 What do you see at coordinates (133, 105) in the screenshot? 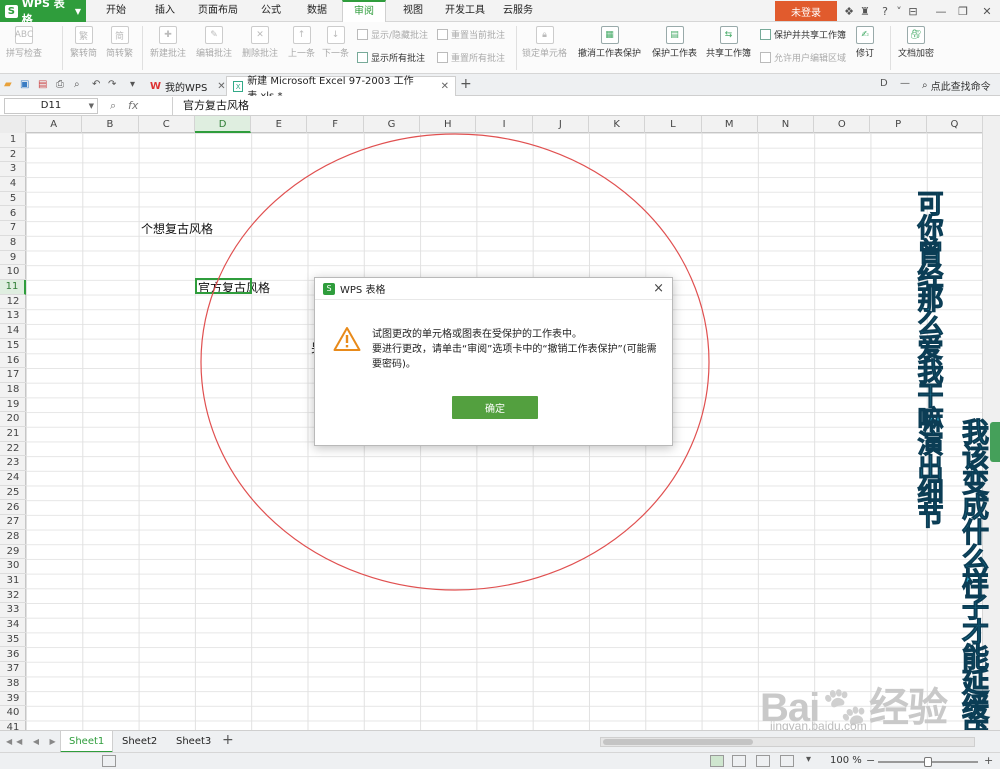
I see `function-icon: fx` at bounding box center [133, 105].